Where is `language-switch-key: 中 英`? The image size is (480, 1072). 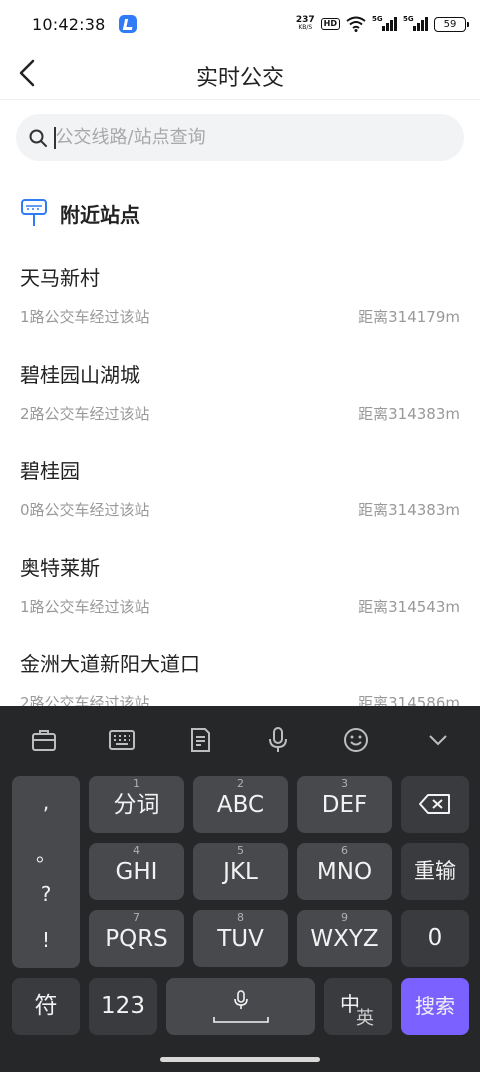
language-switch-key: 中 英 is located at coordinates (358, 1006).